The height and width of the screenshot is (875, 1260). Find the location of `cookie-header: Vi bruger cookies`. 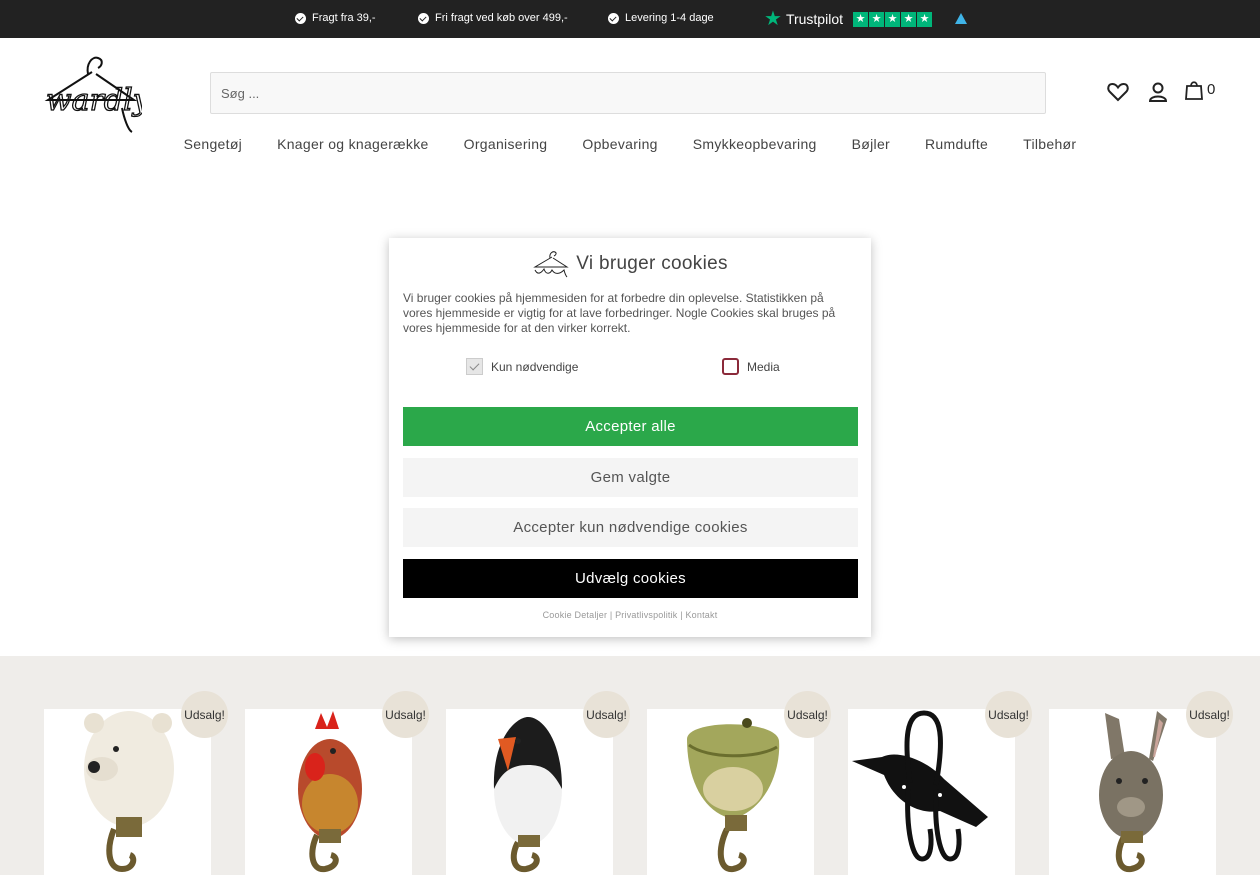

cookie-header: Vi bruger cookies is located at coordinates (630, 264).